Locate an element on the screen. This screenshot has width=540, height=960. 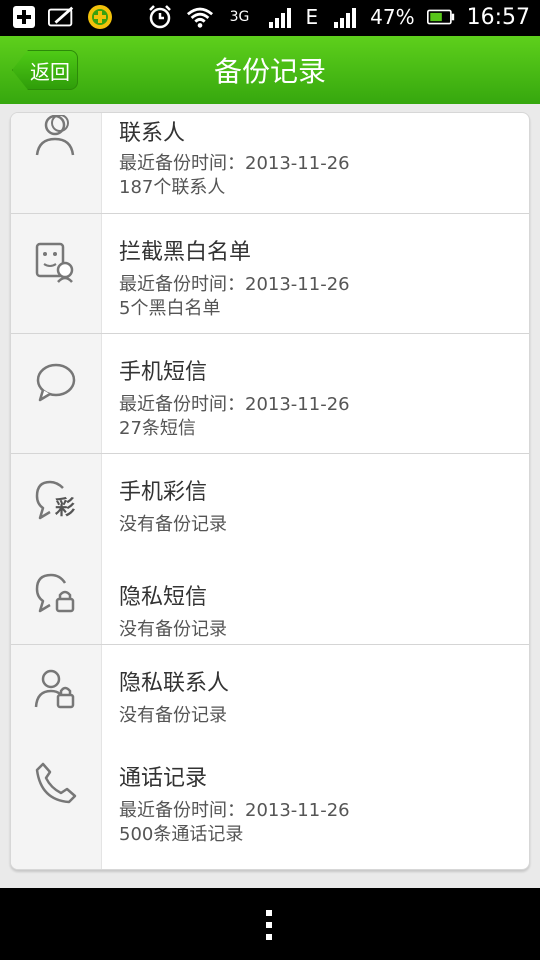
backup-item-sms: 手机短信 最近备份时间：2013-11-26 27条短信 is located at coordinates (270, 393).